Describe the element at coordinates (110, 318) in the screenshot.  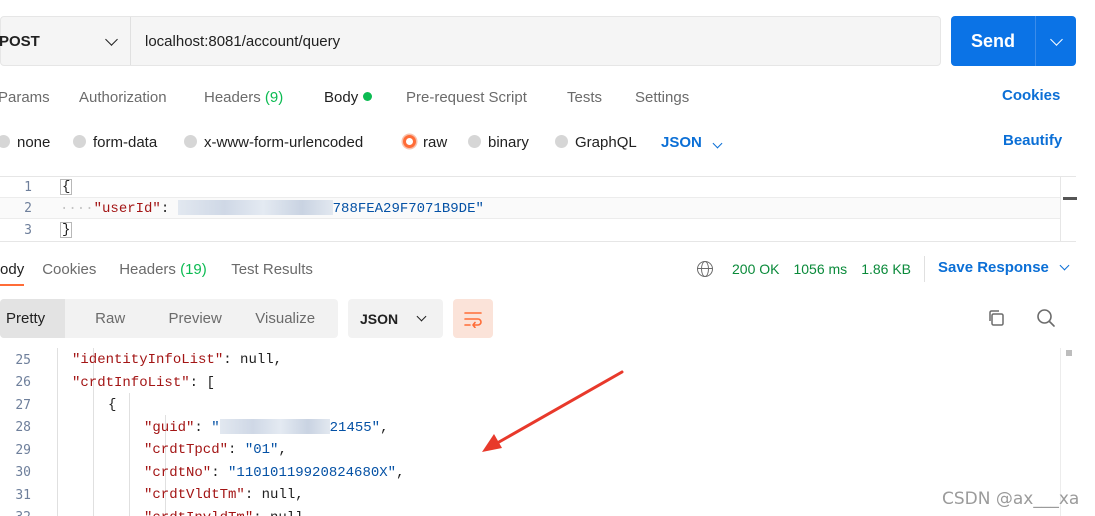
I see `view-raw: Raw` at that location.